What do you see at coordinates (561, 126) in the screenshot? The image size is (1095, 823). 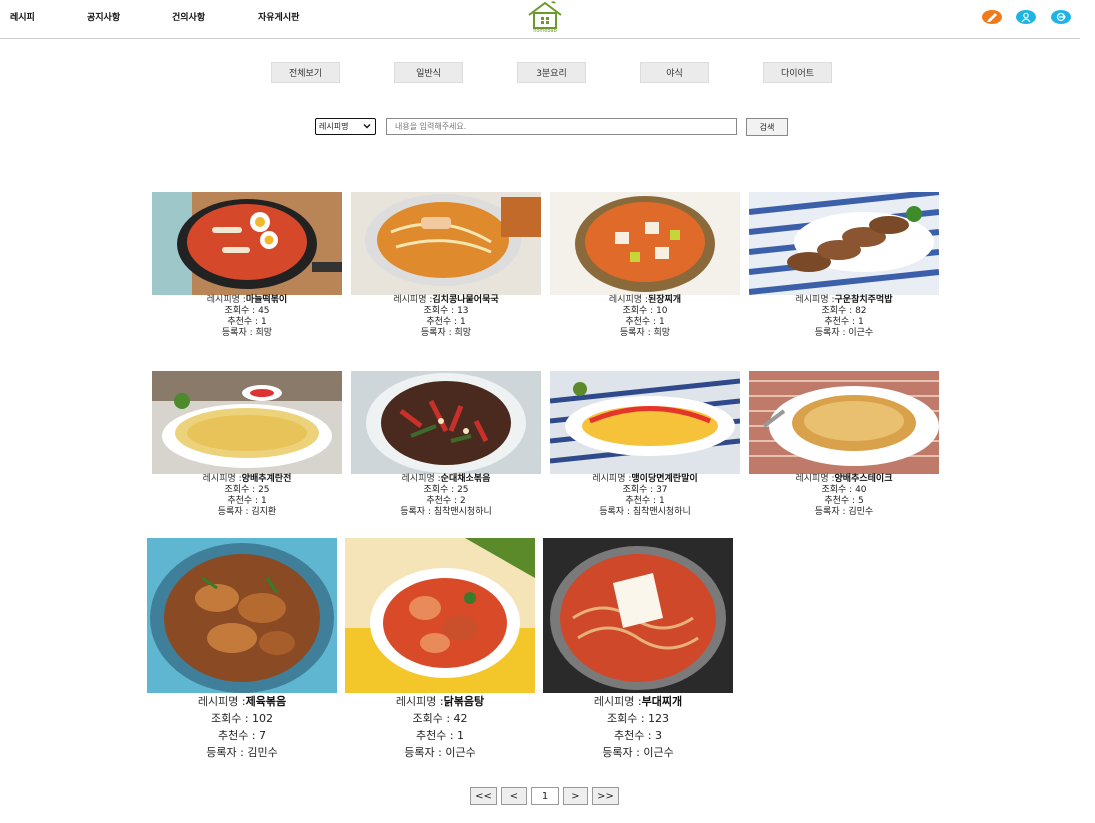 I see `search-input: 내용을 입력해주세요.` at bounding box center [561, 126].